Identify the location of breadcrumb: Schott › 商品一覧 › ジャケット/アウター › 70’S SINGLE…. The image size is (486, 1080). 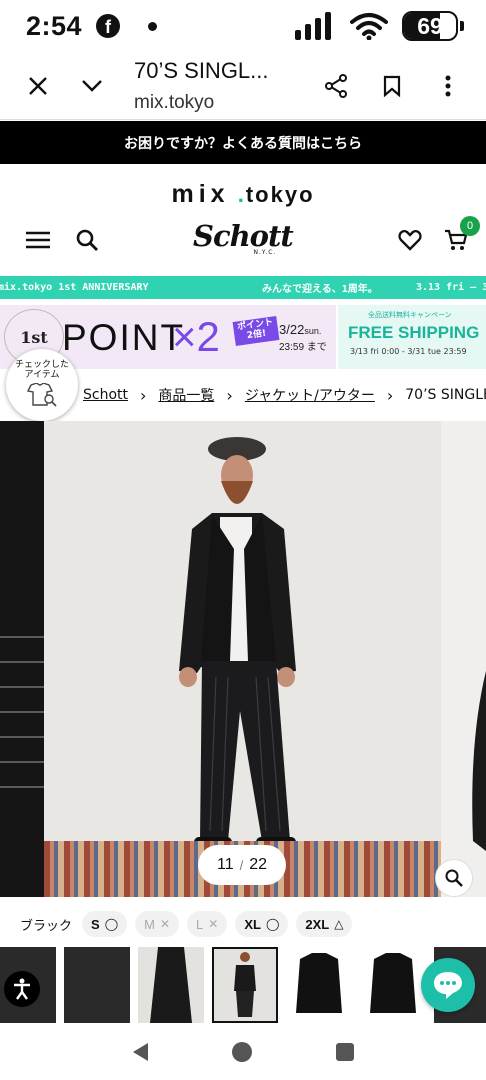
(284, 395).